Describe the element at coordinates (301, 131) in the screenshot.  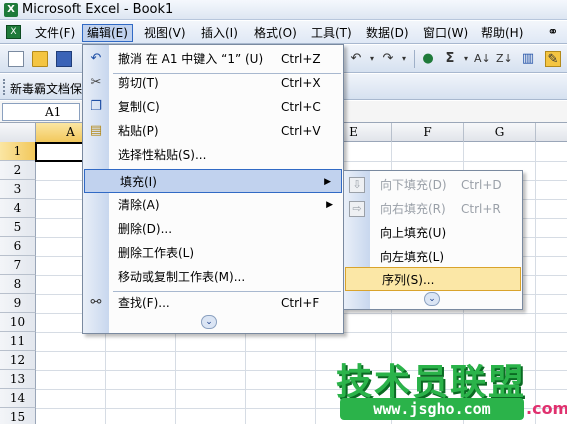
I see `menu-item-shortcut: Ctrl+V` at that location.